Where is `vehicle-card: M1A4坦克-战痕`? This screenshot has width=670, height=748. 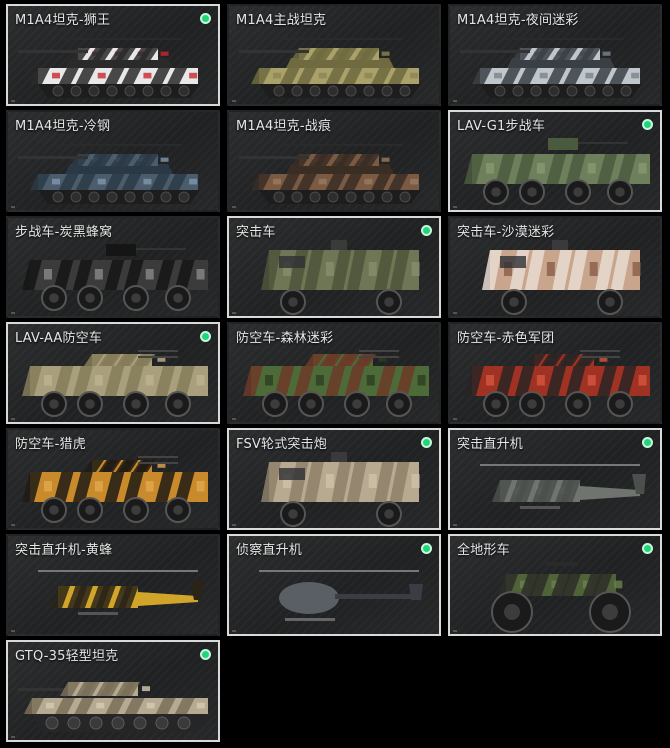
vehicle-card: M1A4坦克-战痕 is located at coordinates (334, 161).